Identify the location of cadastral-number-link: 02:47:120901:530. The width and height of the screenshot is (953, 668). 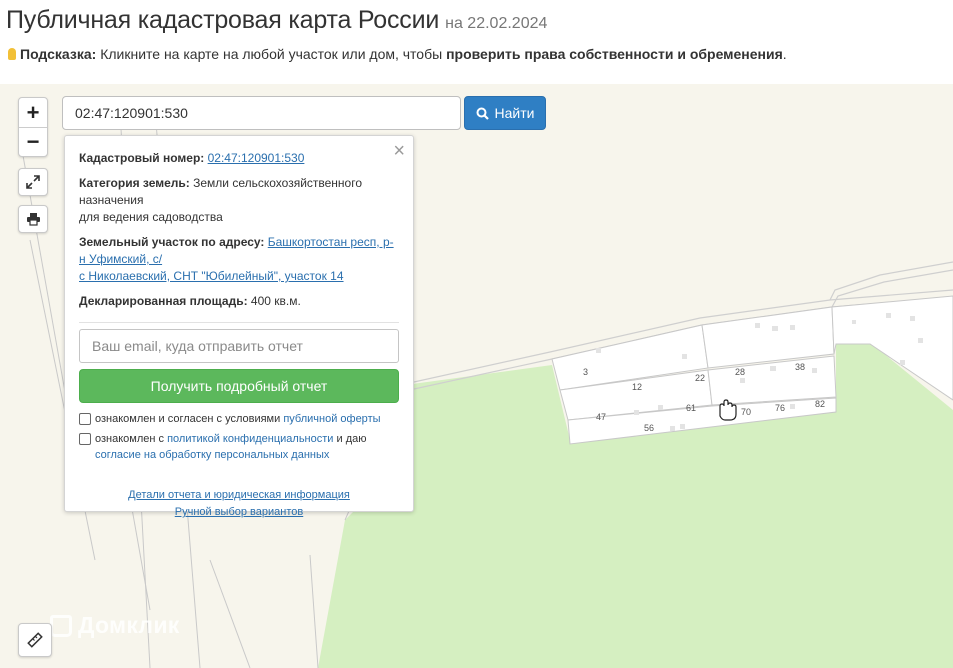
(256, 158).